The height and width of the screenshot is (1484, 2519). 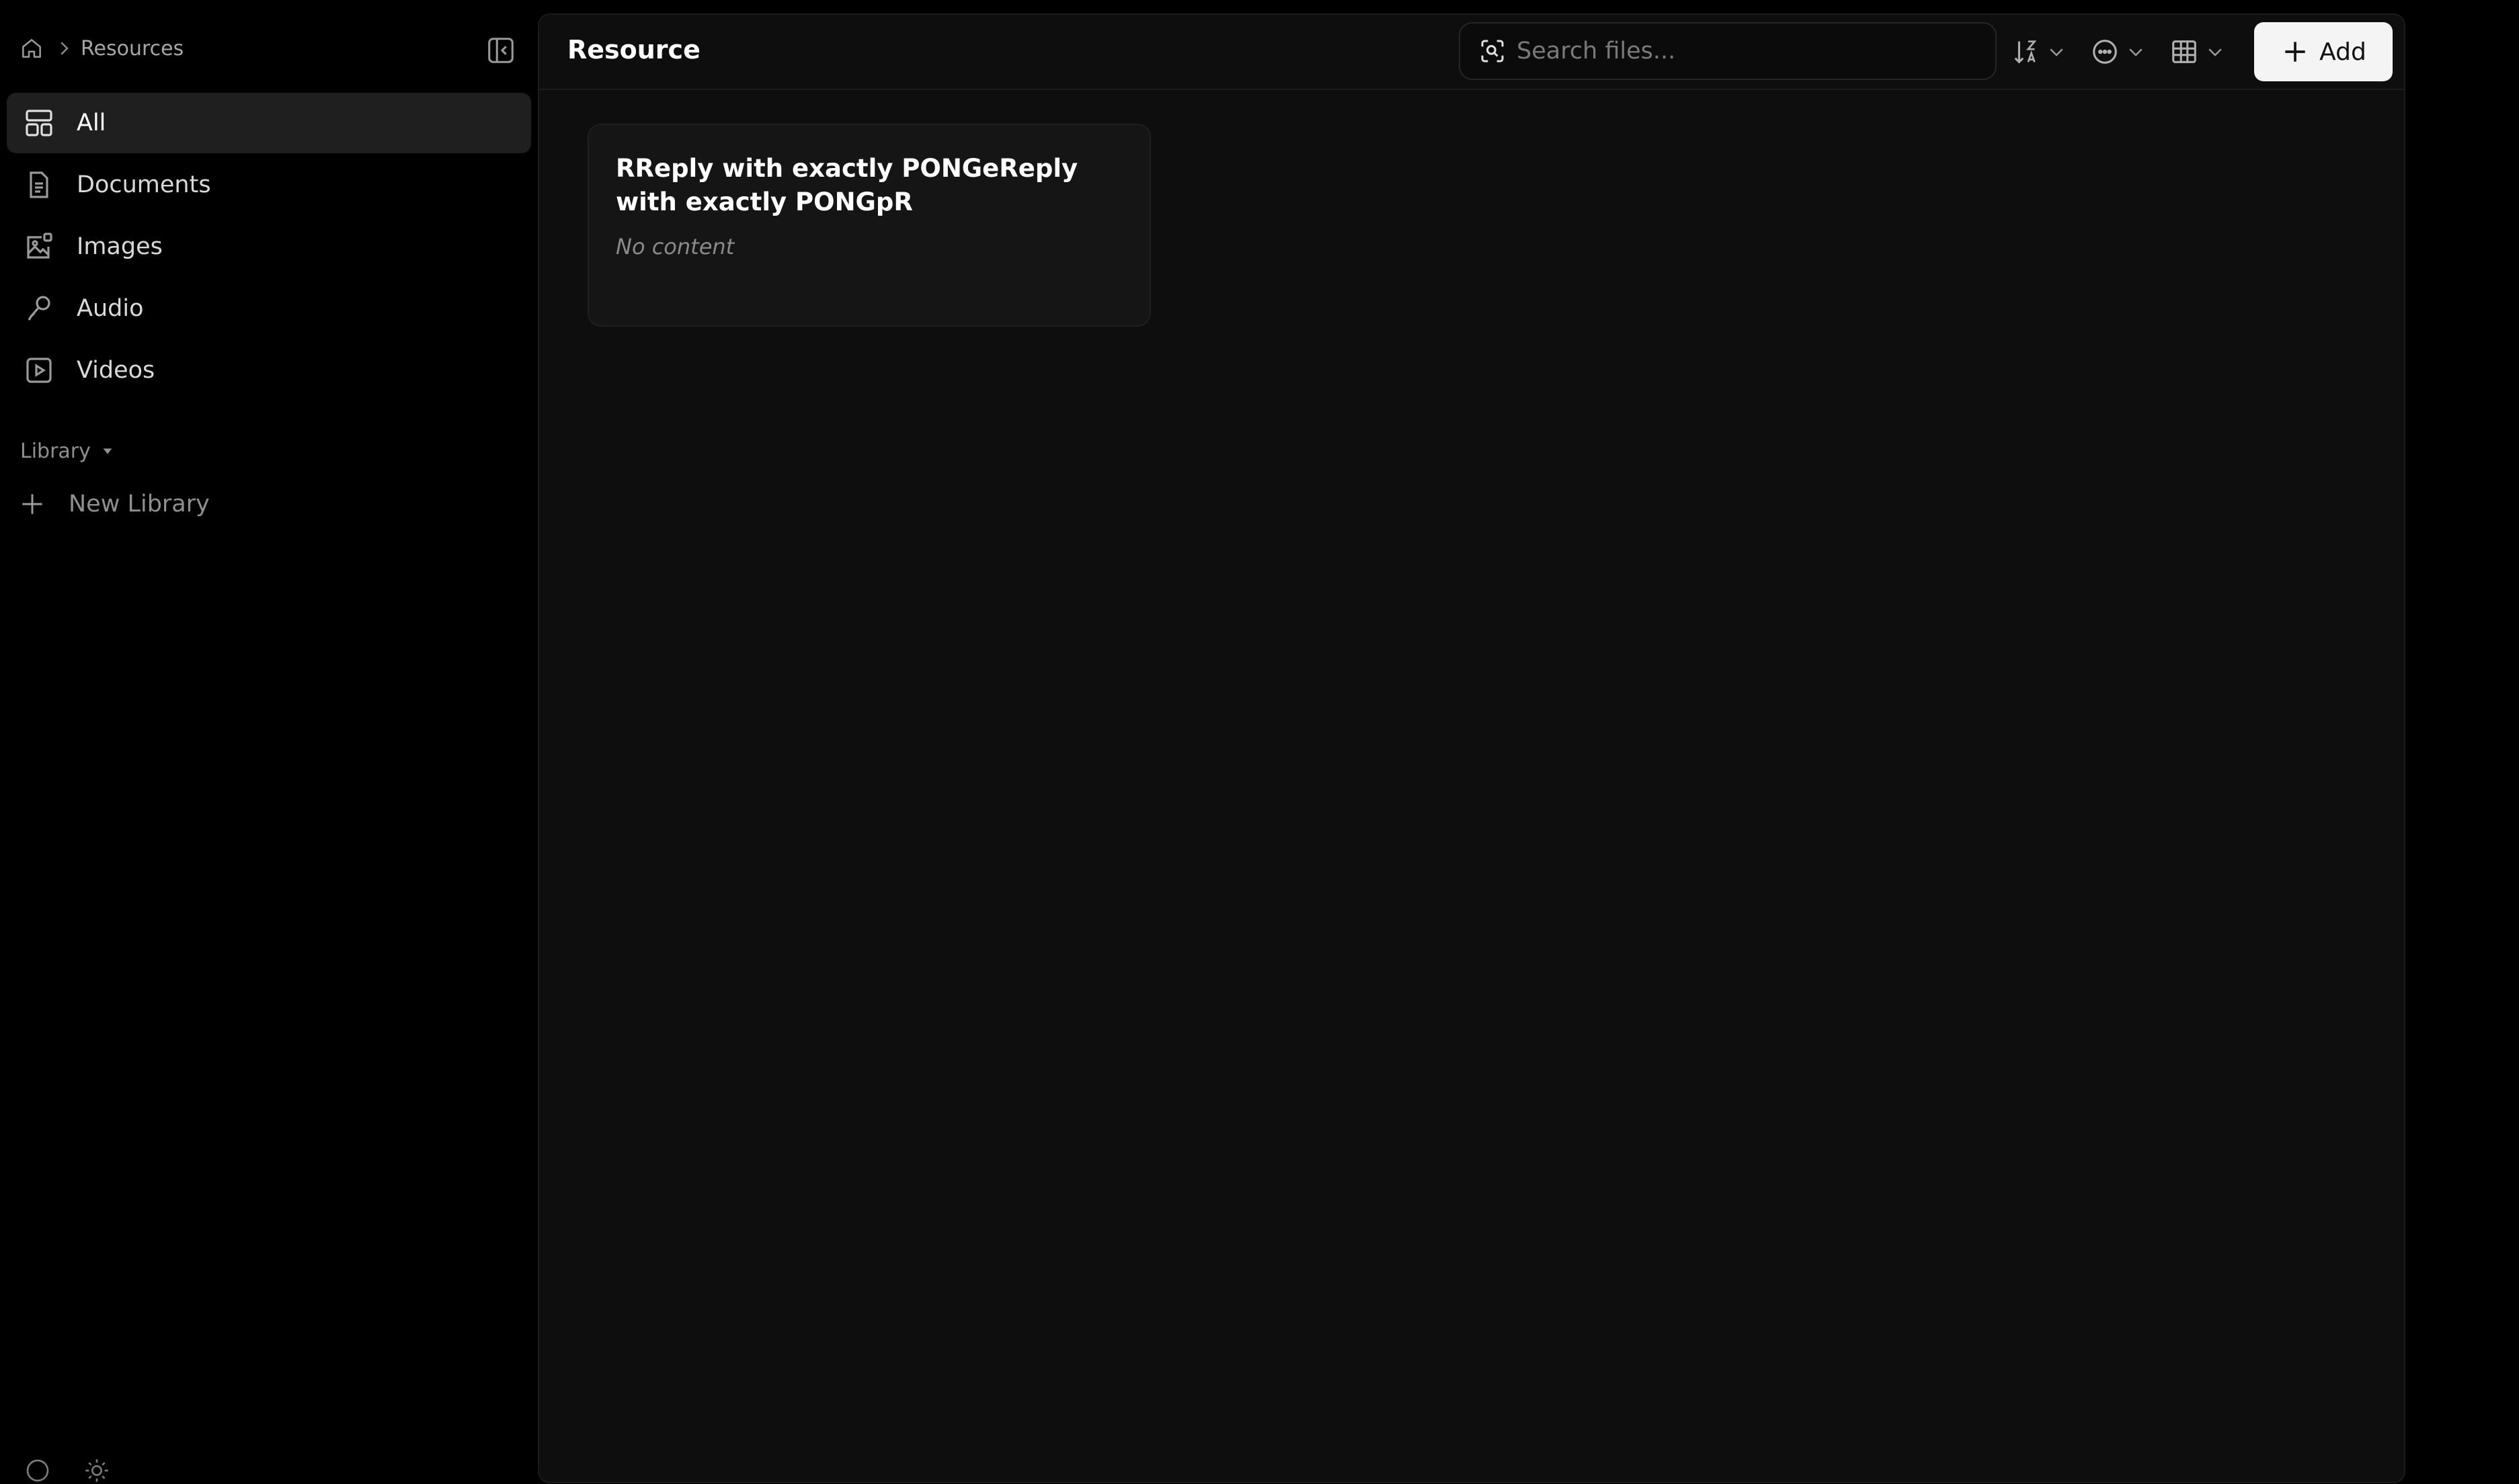 What do you see at coordinates (269, 308) in the screenshot?
I see `sidebar-item-audio: Audio` at bounding box center [269, 308].